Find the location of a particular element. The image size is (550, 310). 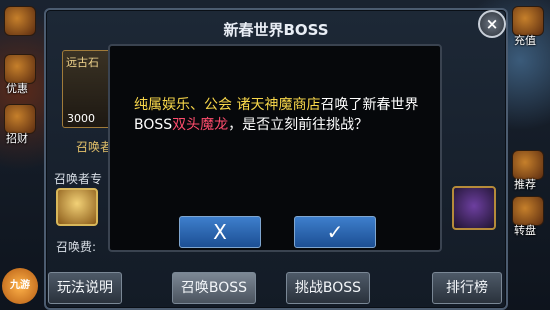

summoner-label: 召唤者专 is located at coordinates (78, 179).